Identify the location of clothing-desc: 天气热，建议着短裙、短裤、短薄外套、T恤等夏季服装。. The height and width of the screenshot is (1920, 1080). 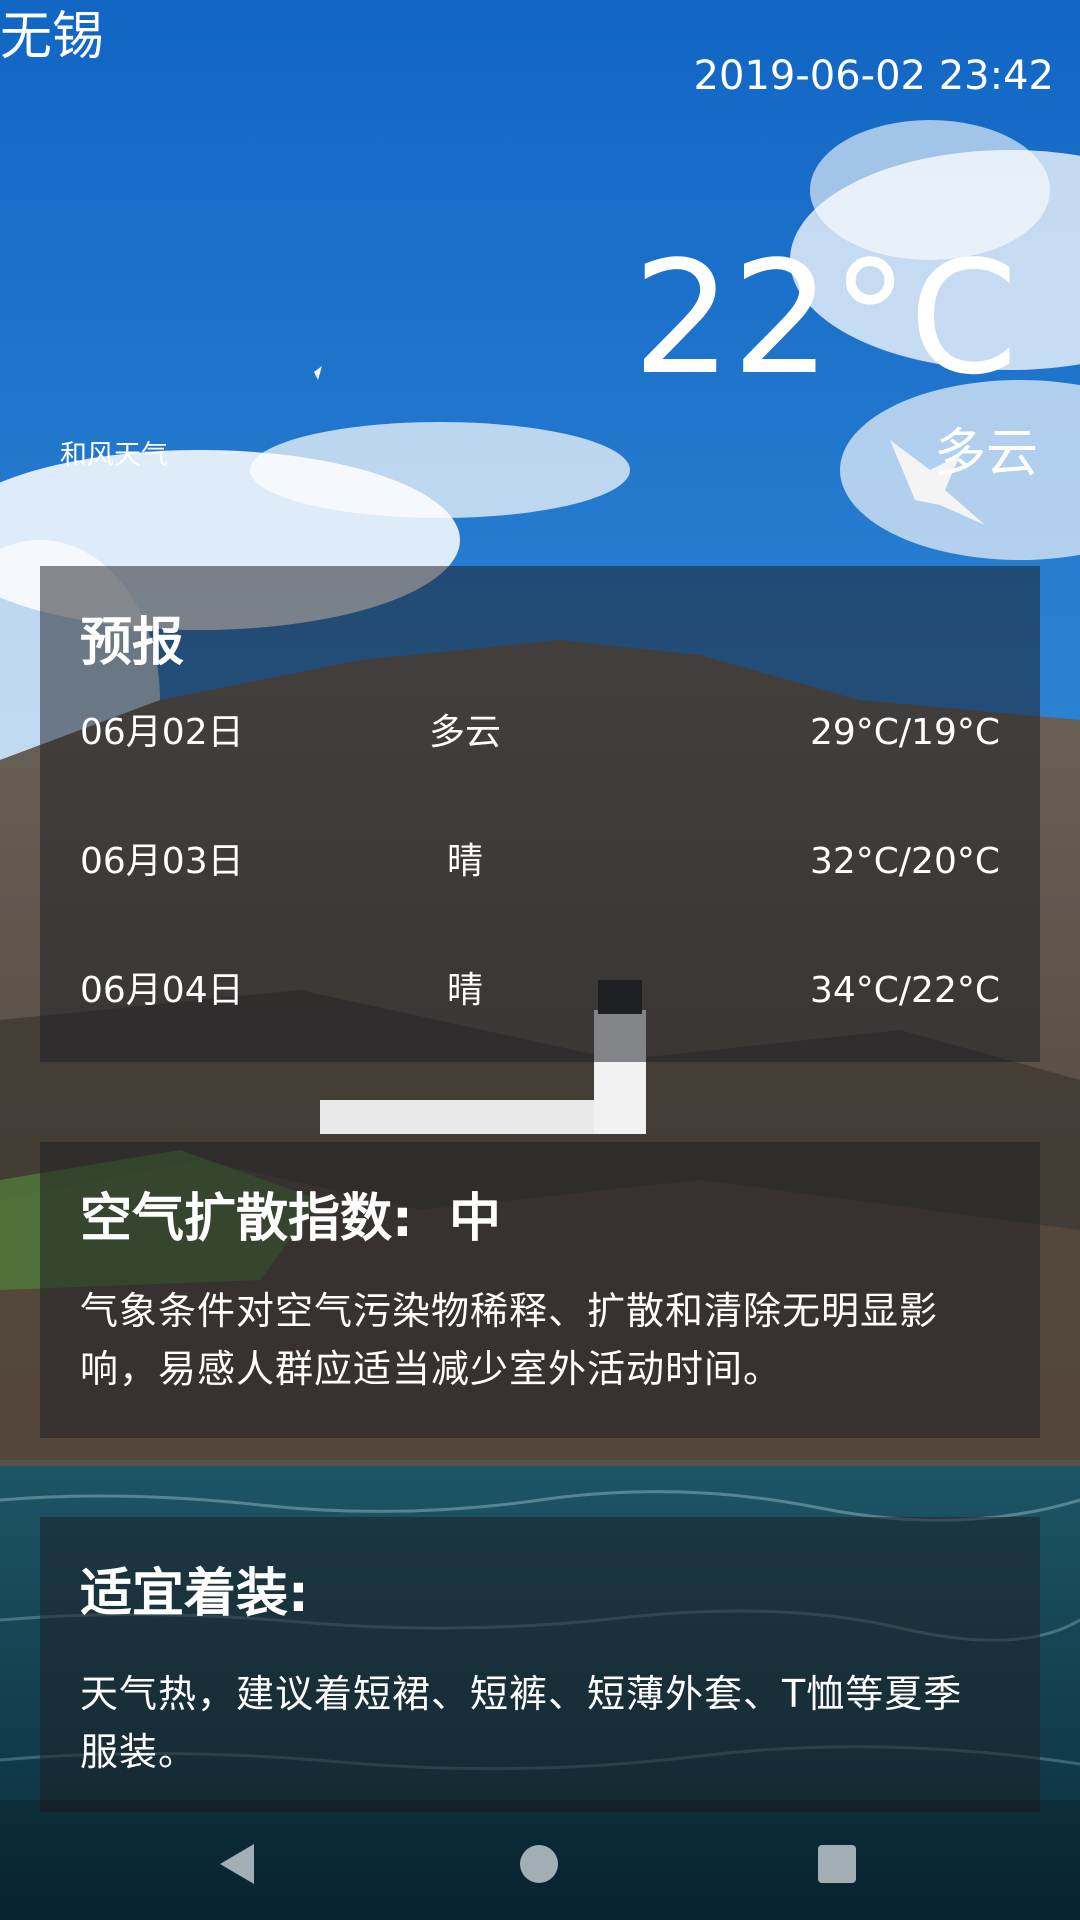
(521, 1723).